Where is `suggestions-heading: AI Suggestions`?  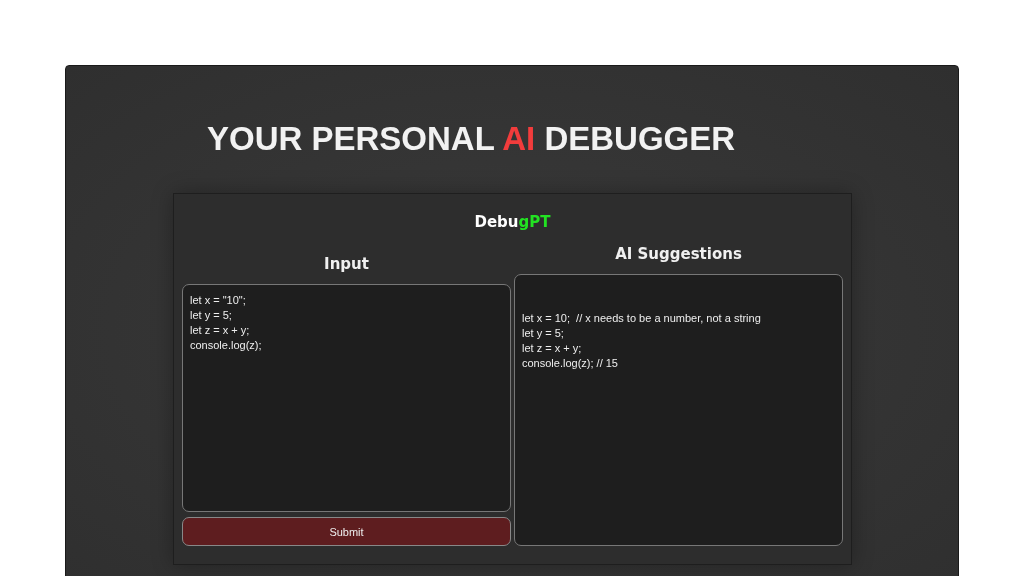 suggestions-heading: AI Suggestions is located at coordinates (678, 254).